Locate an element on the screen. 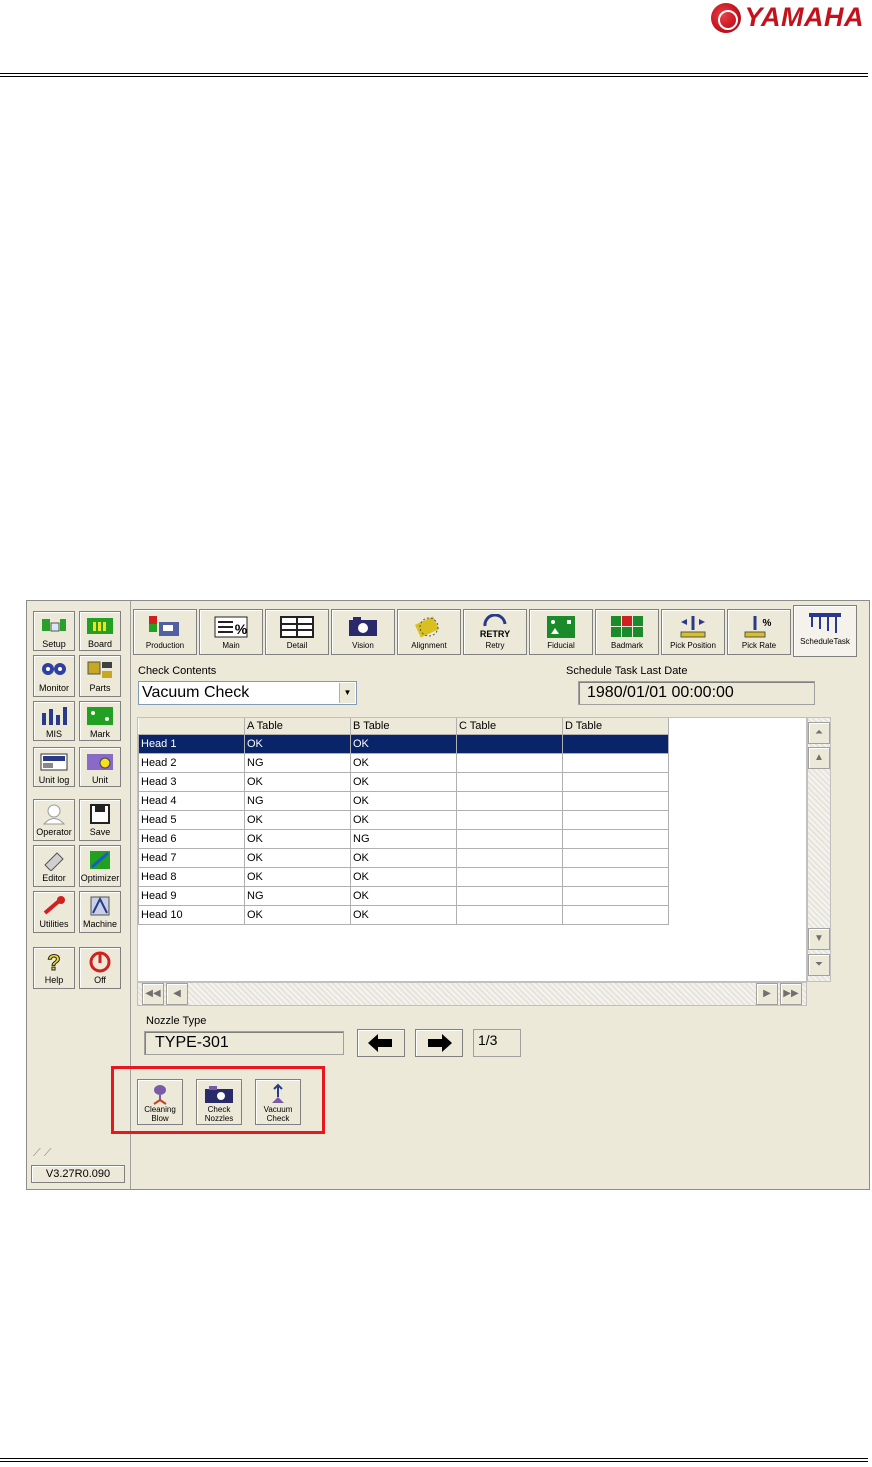 The height and width of the screenshot is (1467, 872). scroll-up-icon: ▲ is located at coordinates (819, 758).